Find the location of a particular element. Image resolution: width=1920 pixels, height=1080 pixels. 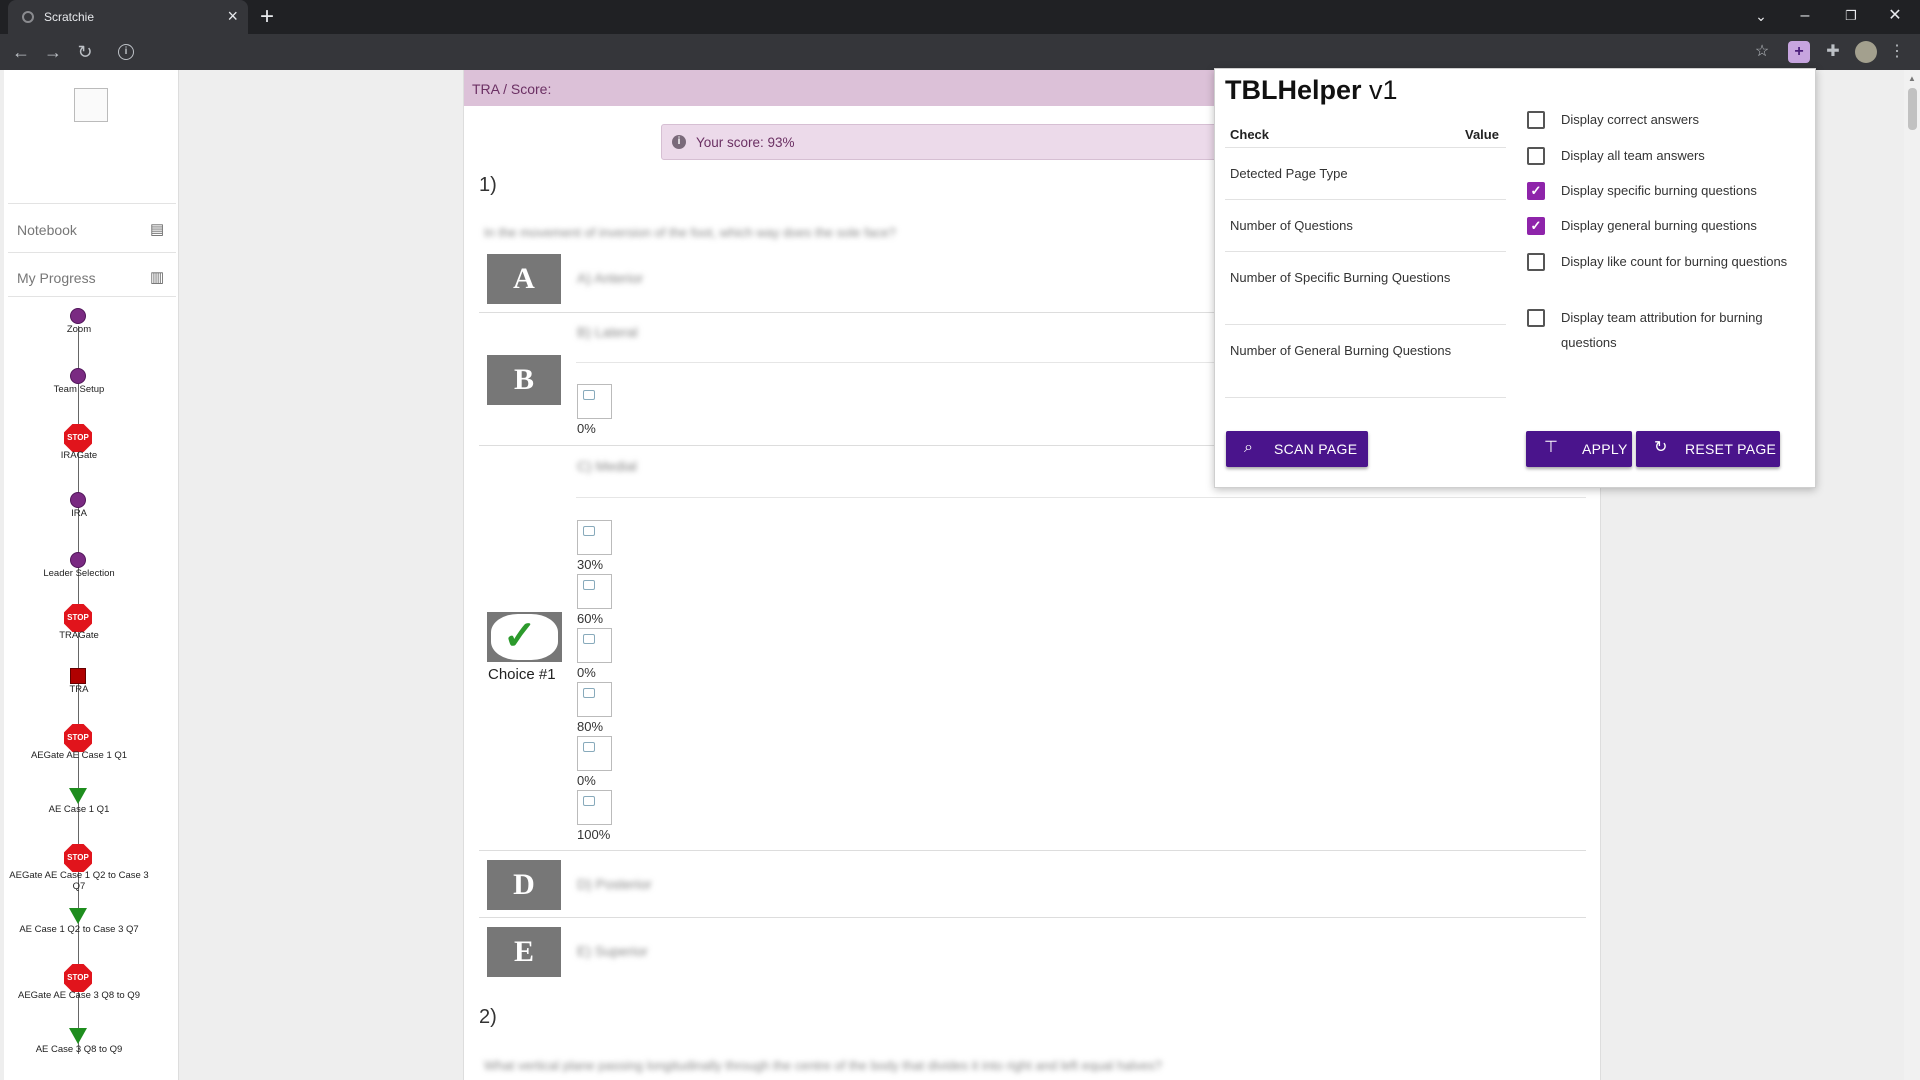

option-label: Display general burning questions is located at coordinates (1681, 225).